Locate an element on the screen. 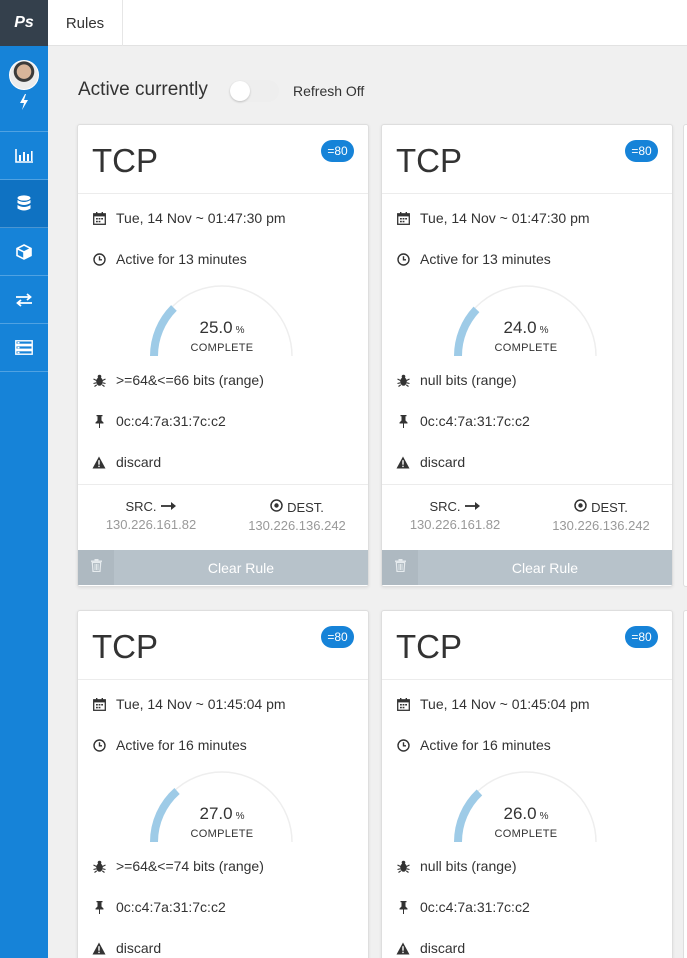 The width and height of the screenshot is (687, 958). progress-value: 25.0% is located at coordinates (222, 328).